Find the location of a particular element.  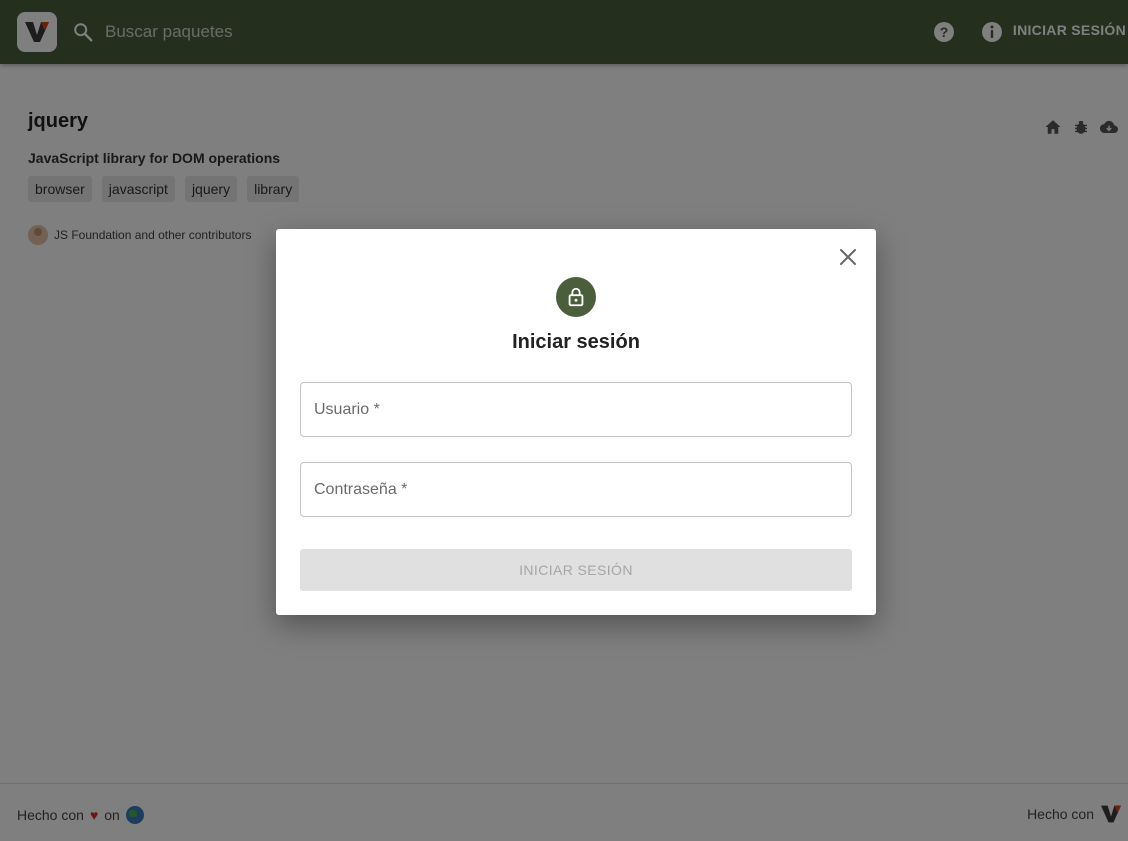

dialog-title: Iniciar sesión is located at coordinates (576, 342).